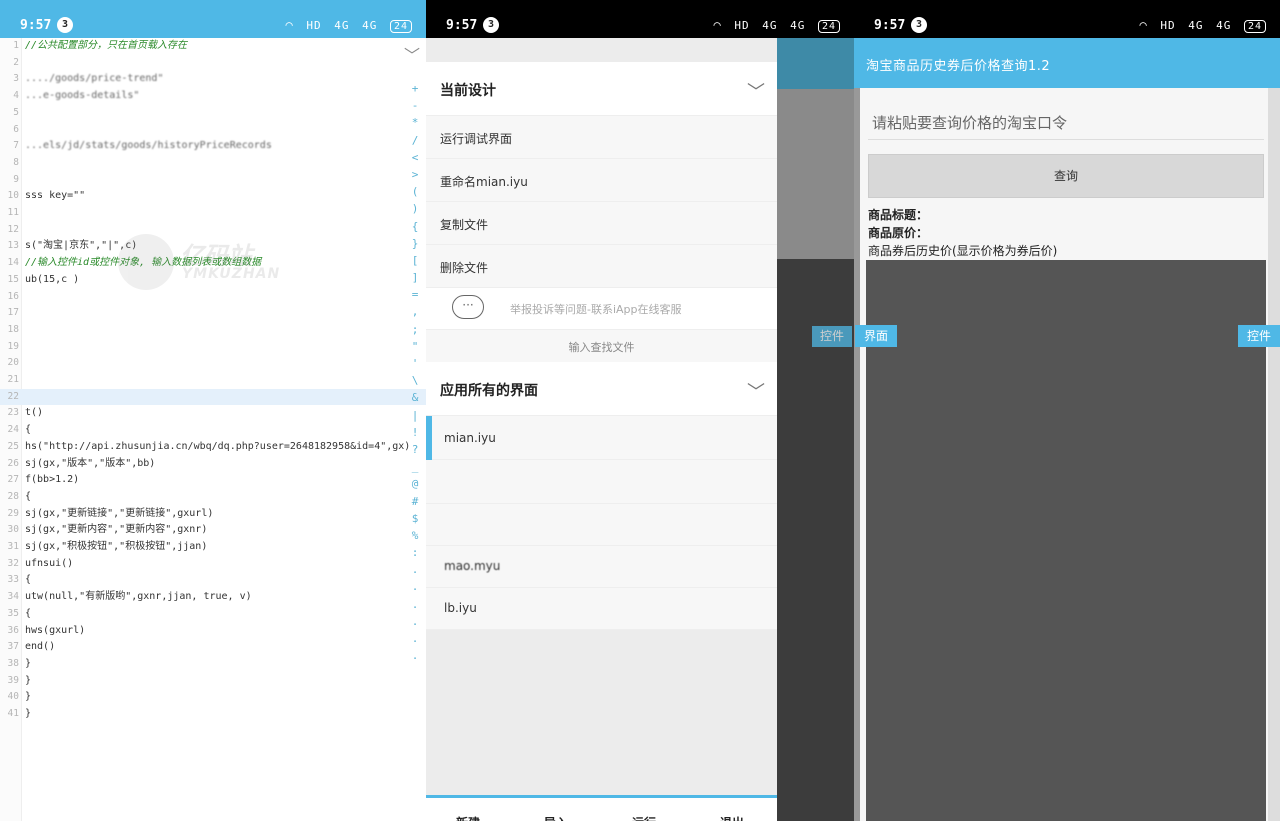 The height and width of the screenshot is (821, 1280). What do you see at coordinates (213, 113) in the screenshot?
I see `code-line: 5` at bounding box center [213, 113].